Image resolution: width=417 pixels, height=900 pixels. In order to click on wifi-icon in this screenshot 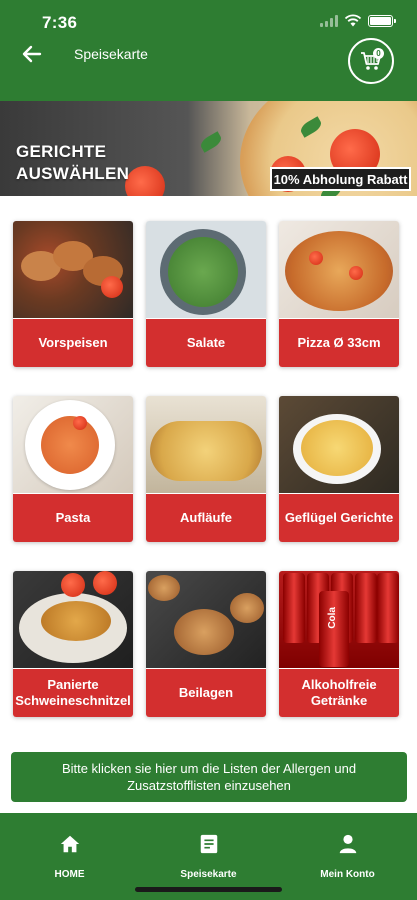, I will do `click(353, 20)`.